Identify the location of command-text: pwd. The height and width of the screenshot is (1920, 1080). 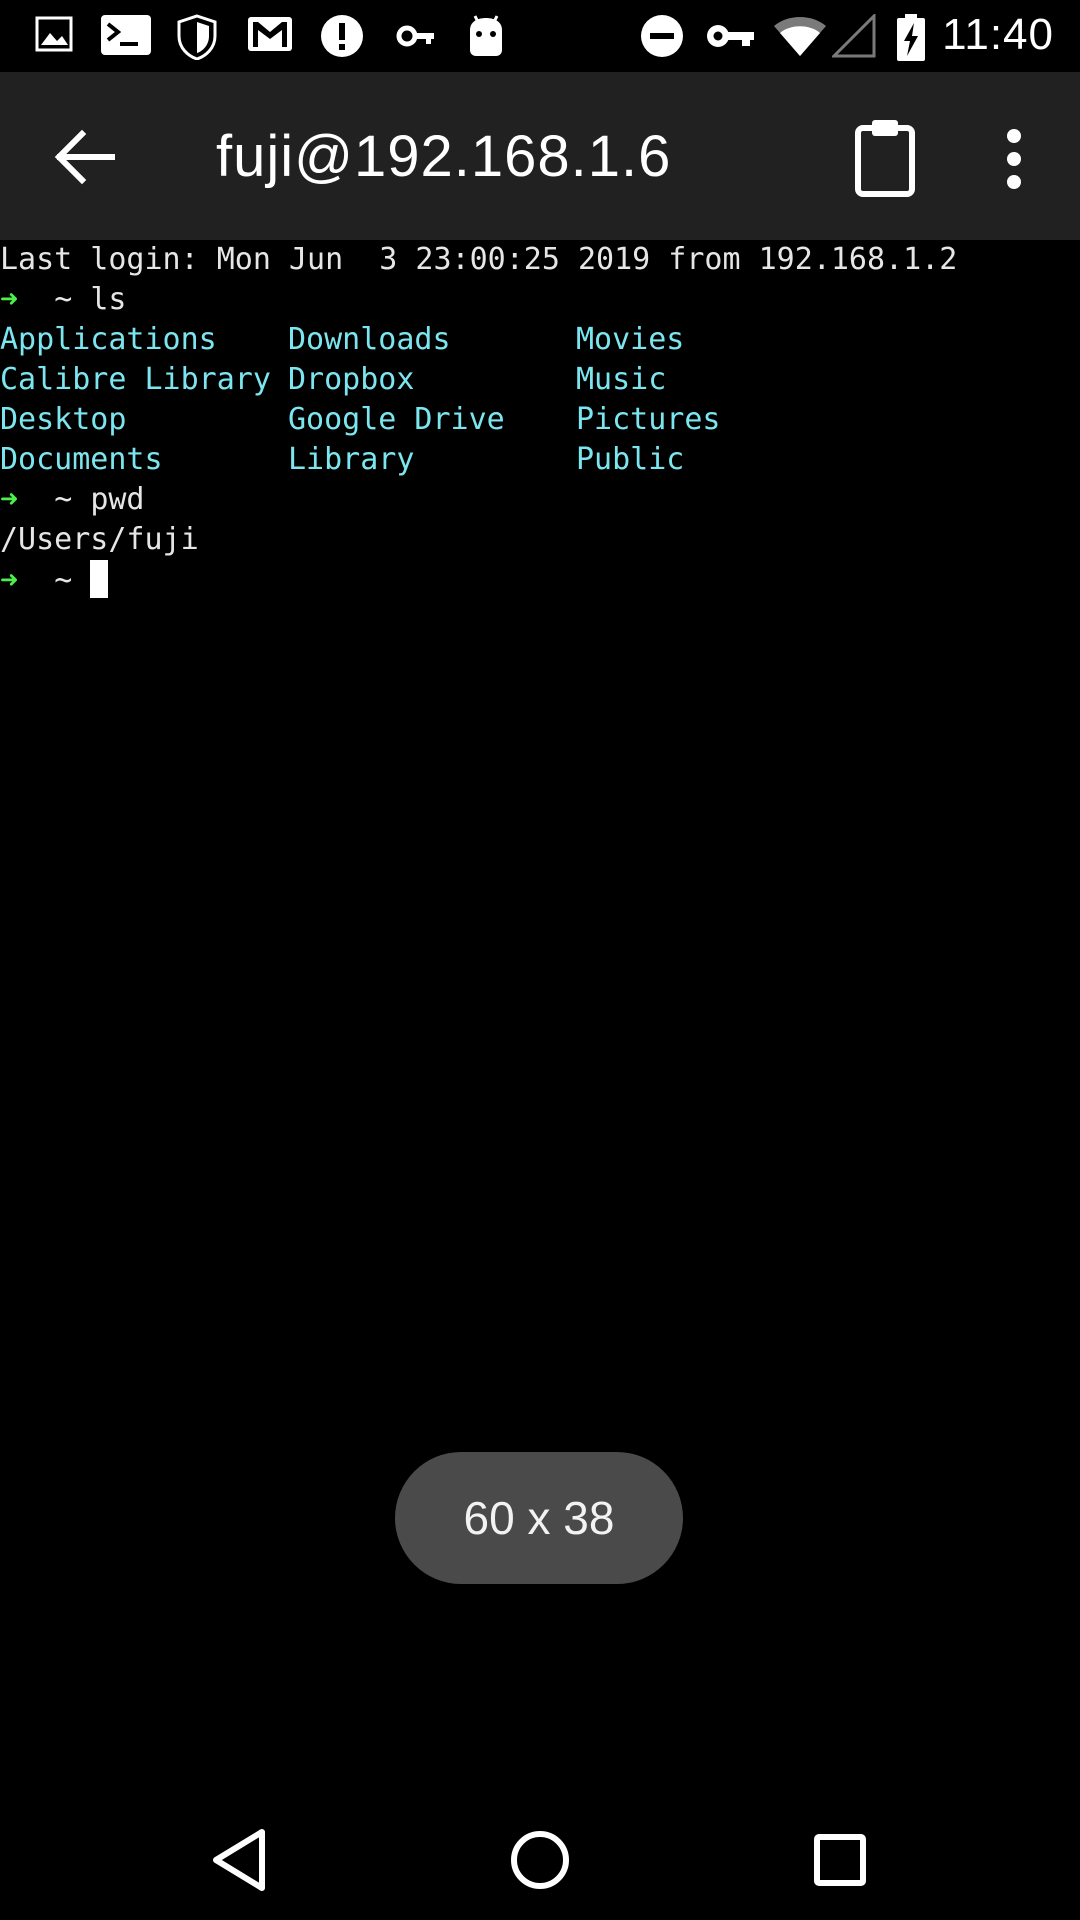
(117, 499).